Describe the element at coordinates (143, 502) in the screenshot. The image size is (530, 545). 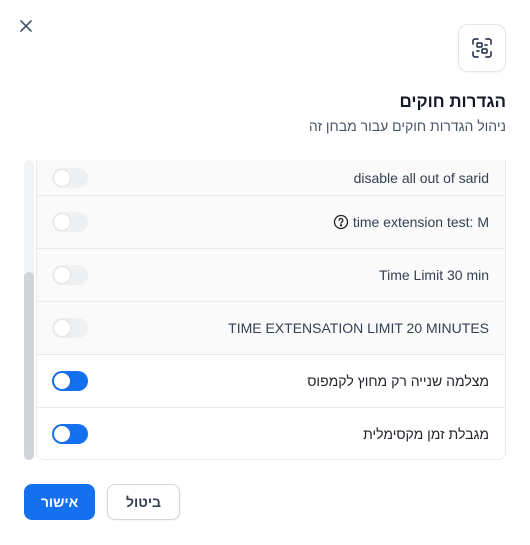
I see `cancel-button: ביטול` at that location.